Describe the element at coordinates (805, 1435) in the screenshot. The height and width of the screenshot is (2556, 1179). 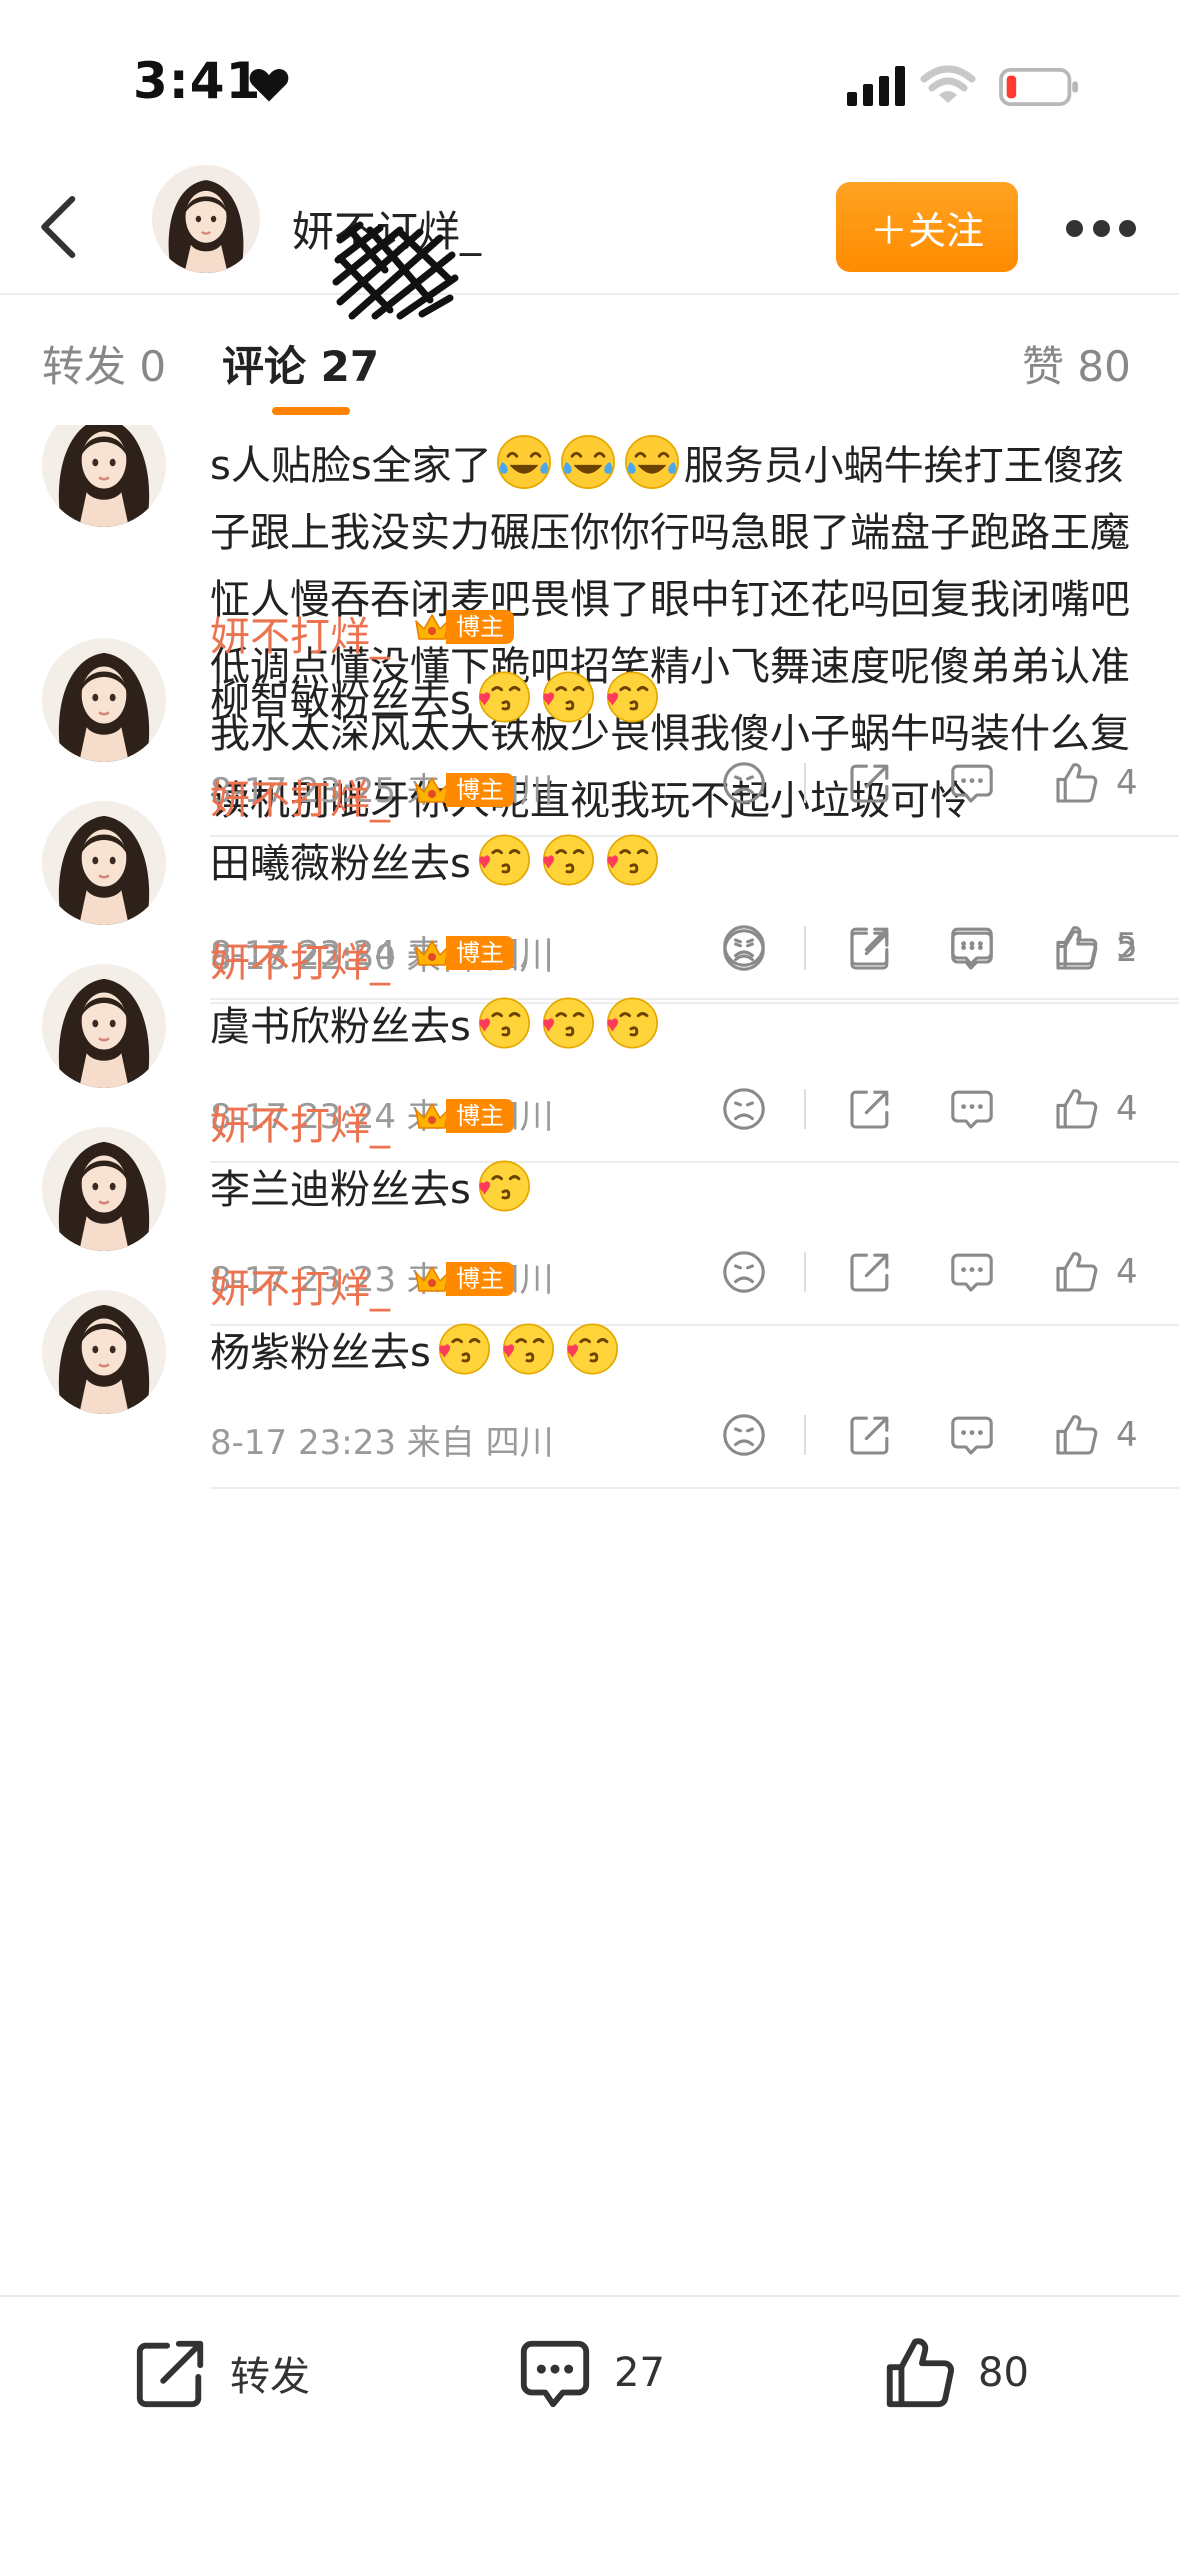
I see `action-separator` at that location.